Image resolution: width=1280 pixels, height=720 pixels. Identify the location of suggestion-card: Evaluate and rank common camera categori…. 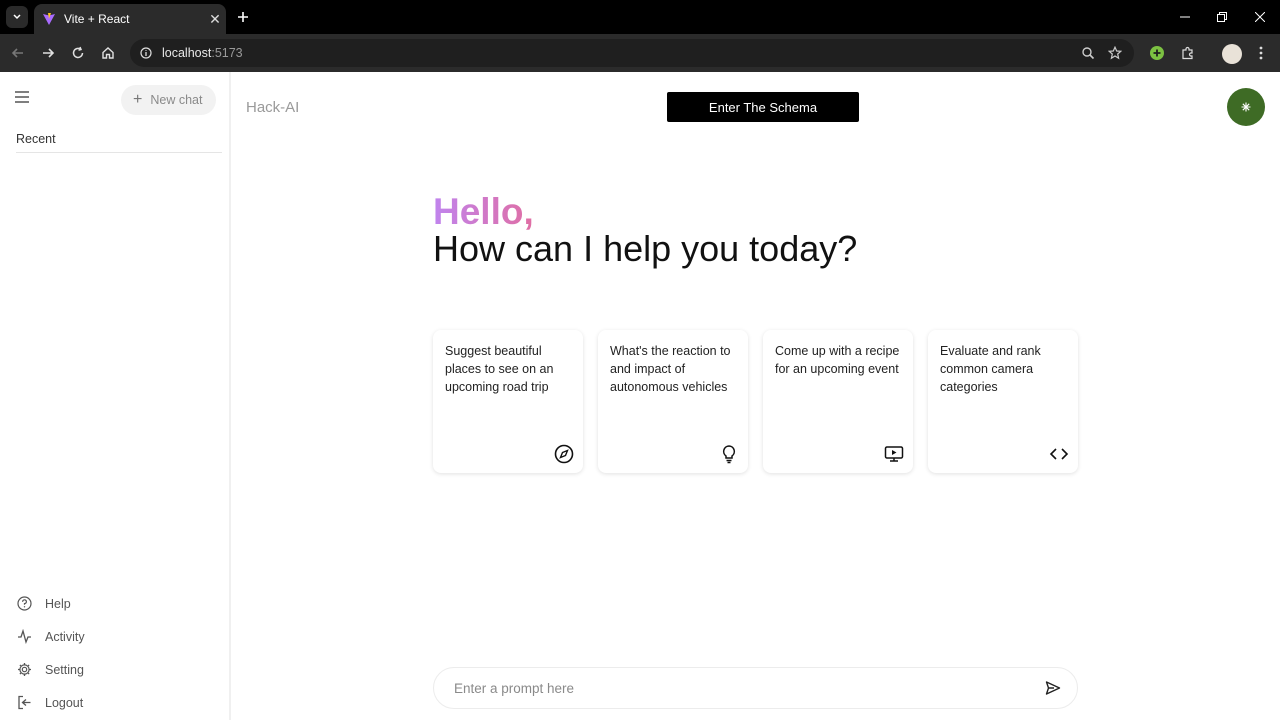
(1003, 401).